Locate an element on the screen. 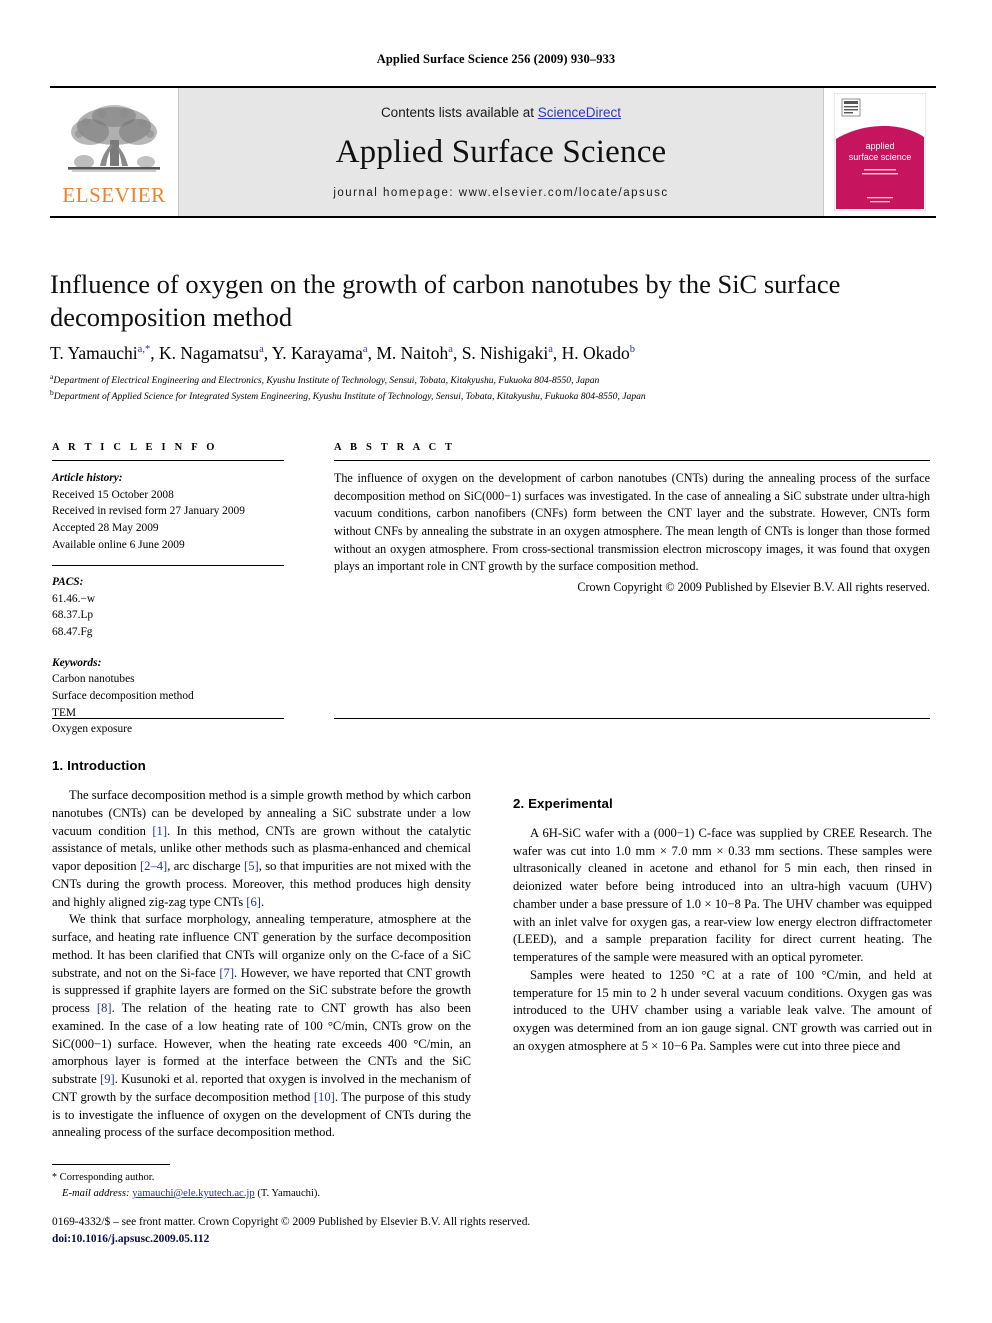  author-affil-marker: a,* is located at coordinates (144, 350).